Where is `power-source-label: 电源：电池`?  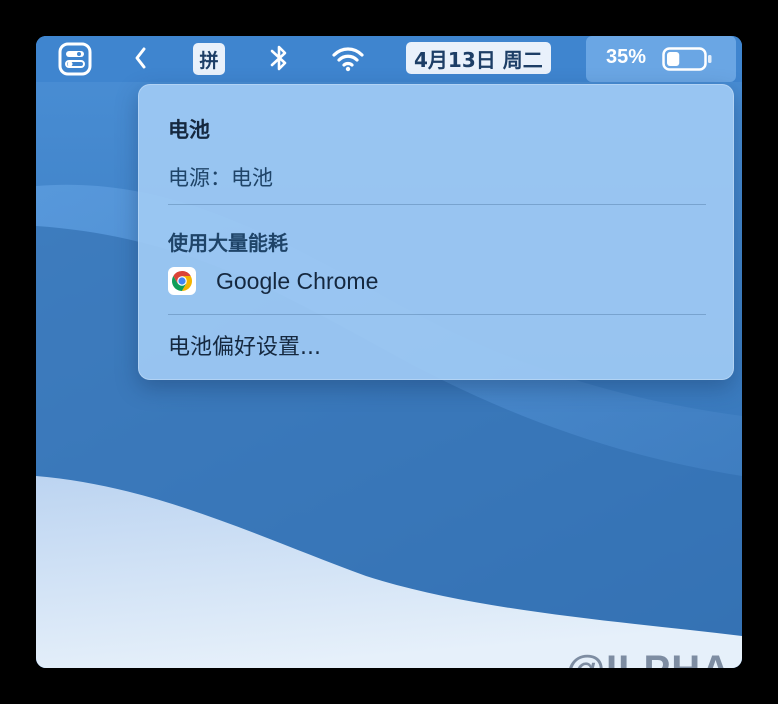 power-source-label: 电源：电池 is located at coordinates (220, 178).